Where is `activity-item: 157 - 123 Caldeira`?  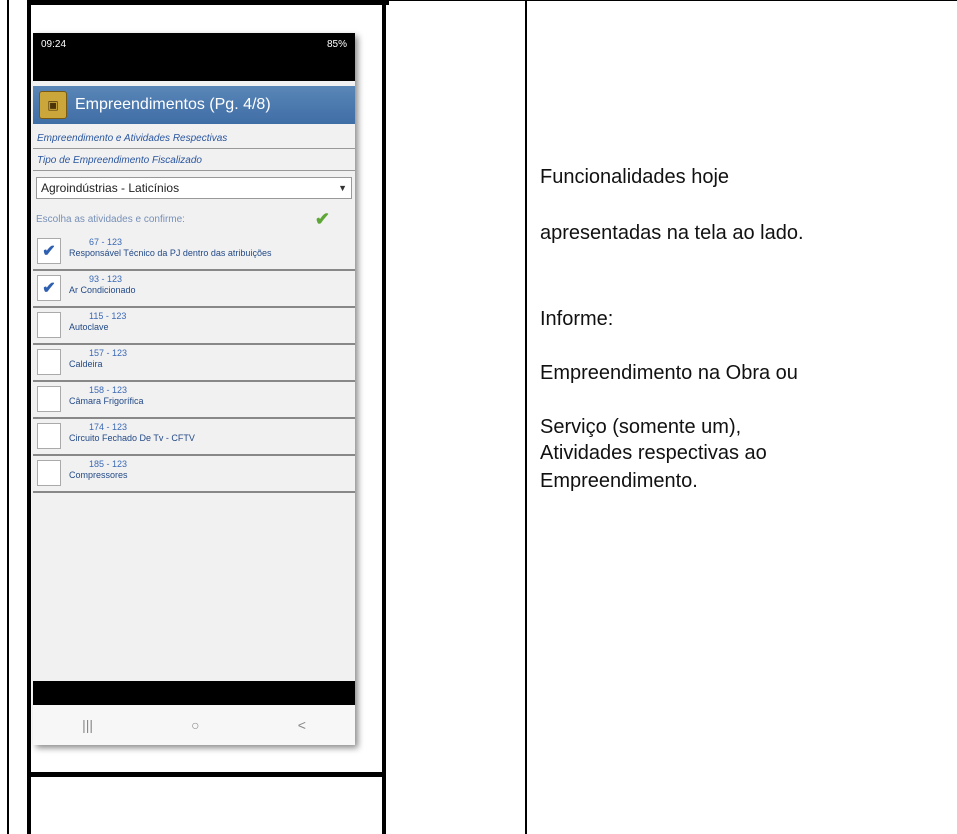 activity-item: 157 - 123 Caldeira is located at coordinates (194, 363).